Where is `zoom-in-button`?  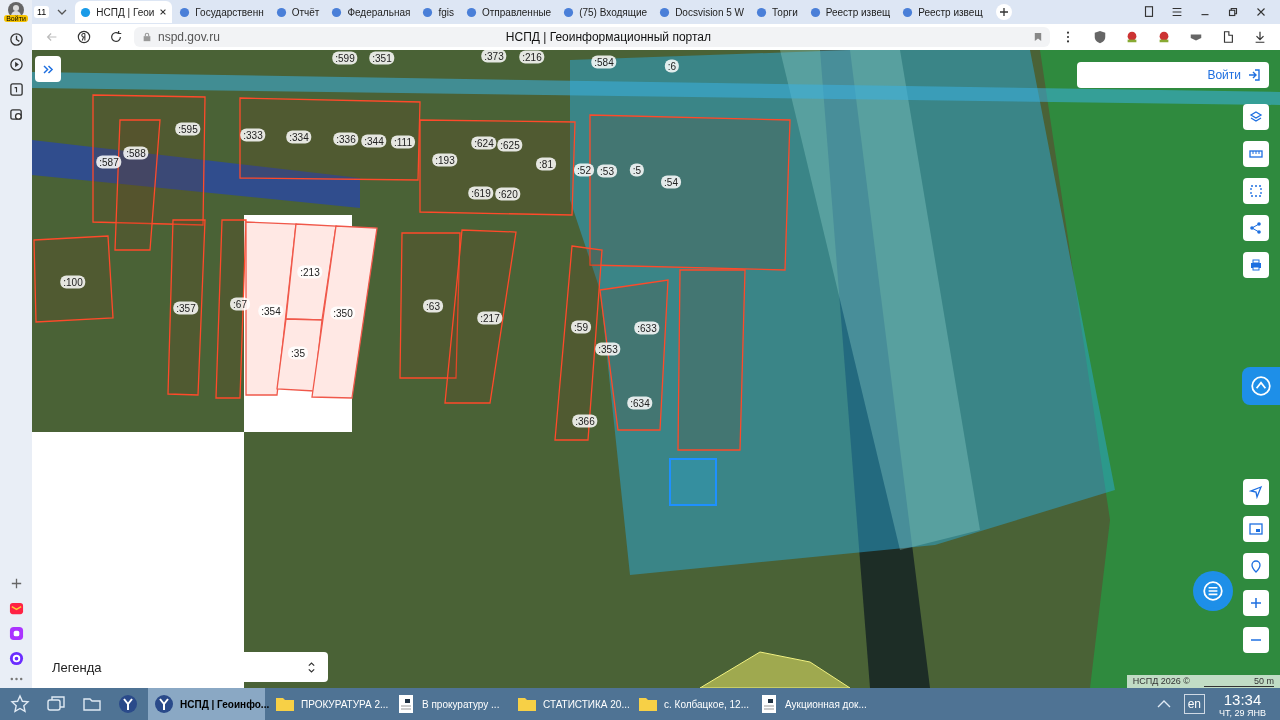
zoom-in-button is located at coordinates (1256, 603).